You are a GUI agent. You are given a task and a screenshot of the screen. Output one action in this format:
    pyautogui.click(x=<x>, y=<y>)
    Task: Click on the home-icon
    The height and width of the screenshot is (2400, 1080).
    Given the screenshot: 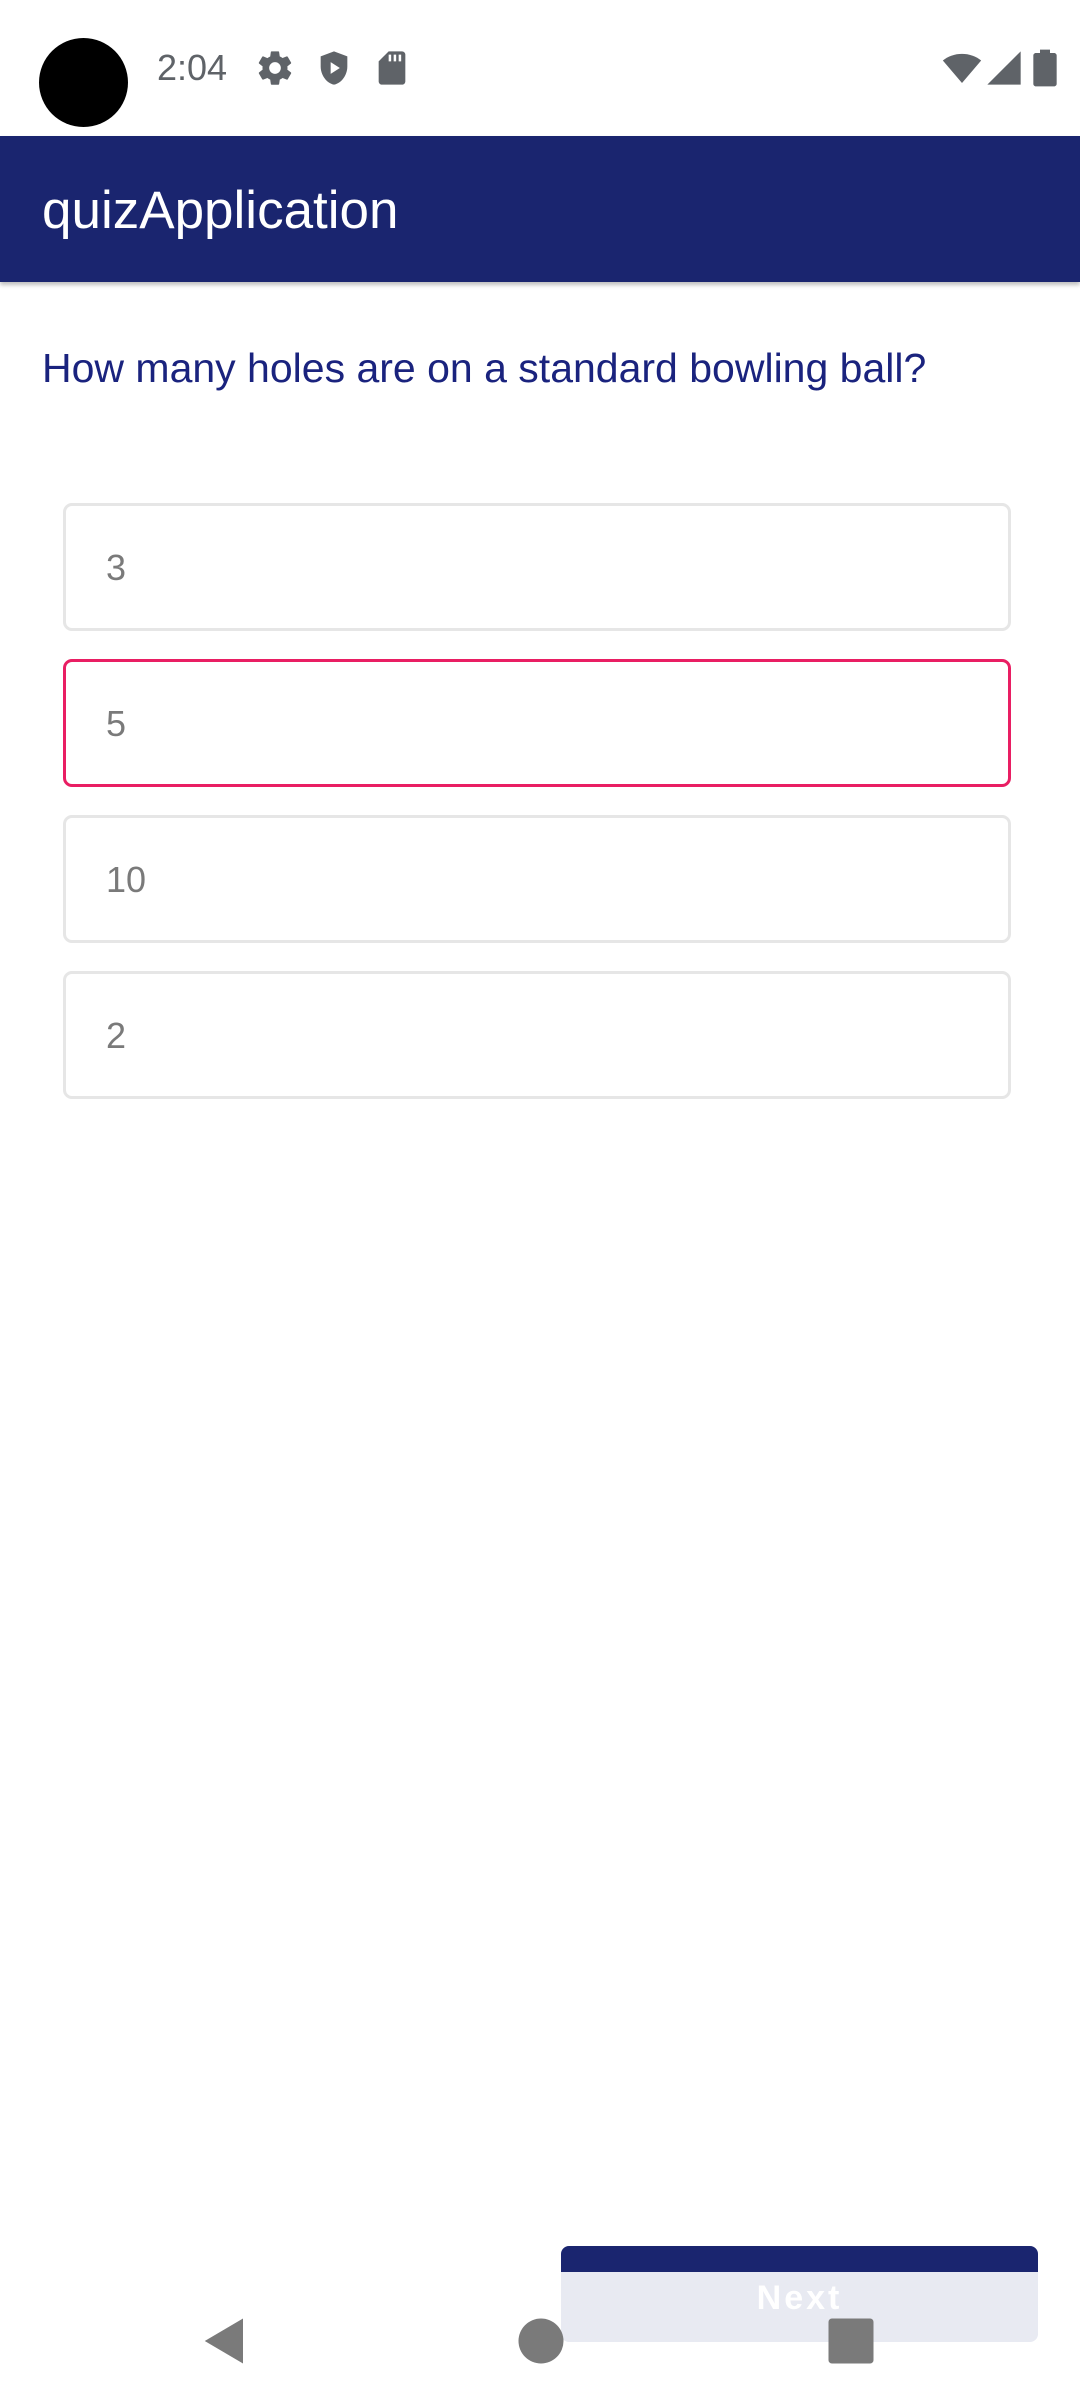 What is the action you would take?
    pyautogui.click(x=541, y=2341)
    